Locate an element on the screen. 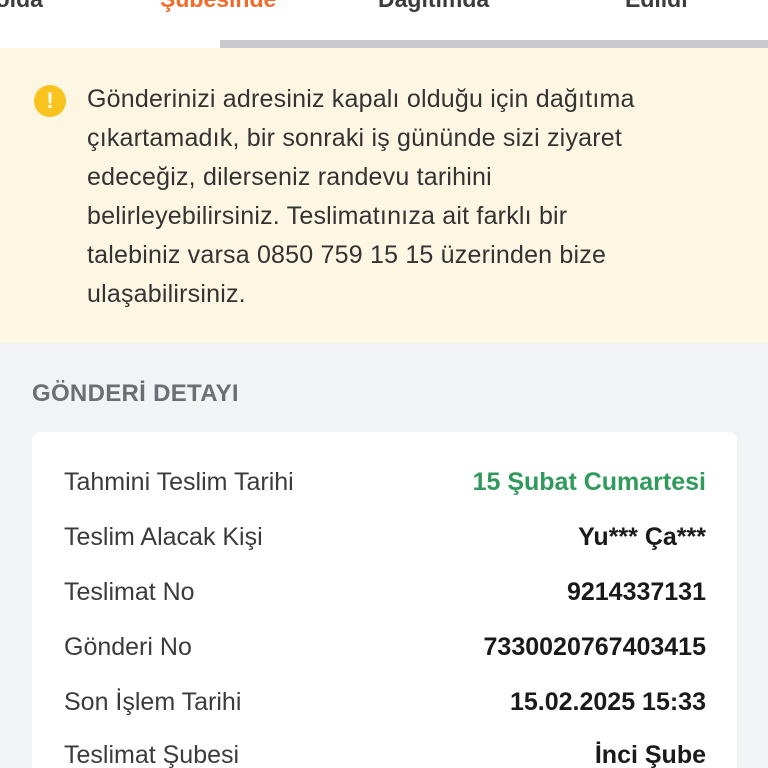 This screenshot has width=768, height=768. detail-row-estimated-date: Tahmini Teslim Tarihi 15 Şubat Cumartesi is located at coordinates (385, 482).